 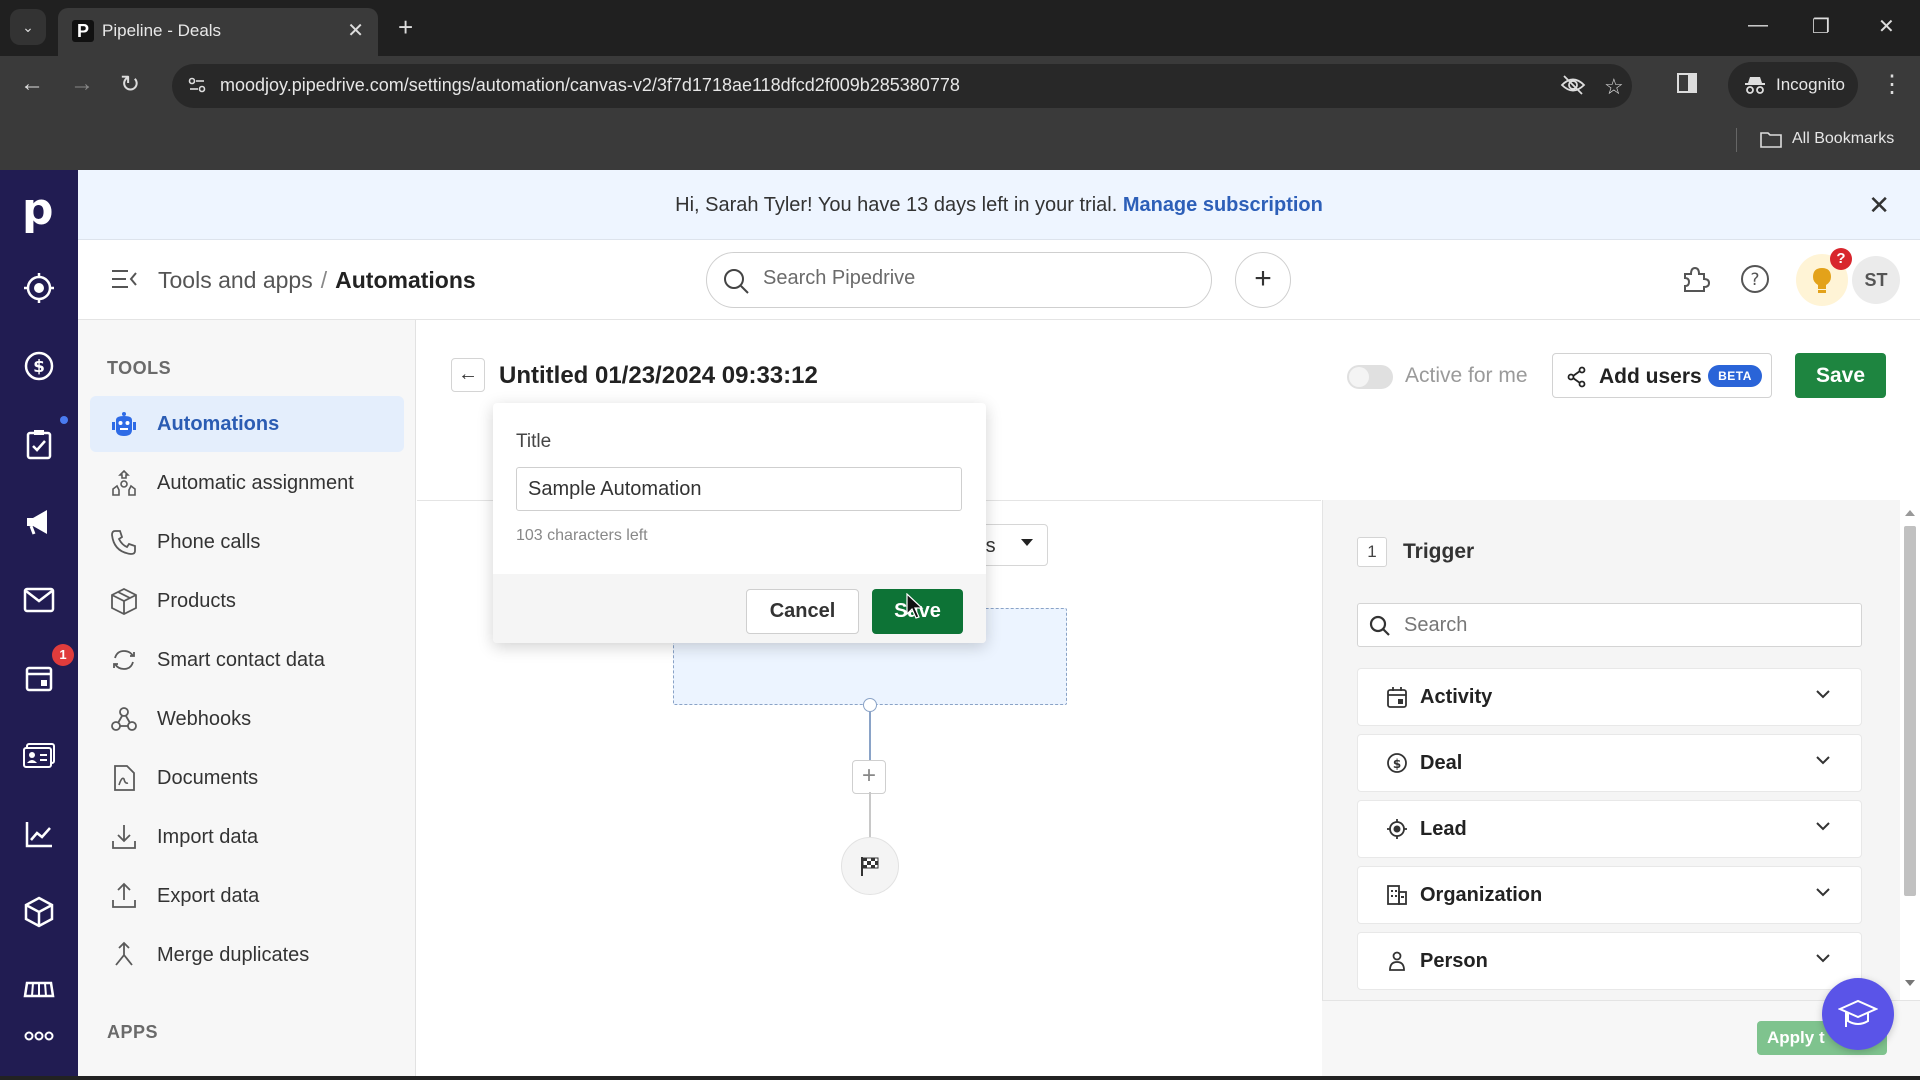 I want to click on side-panel-icon, so click(x=1687, y=83).